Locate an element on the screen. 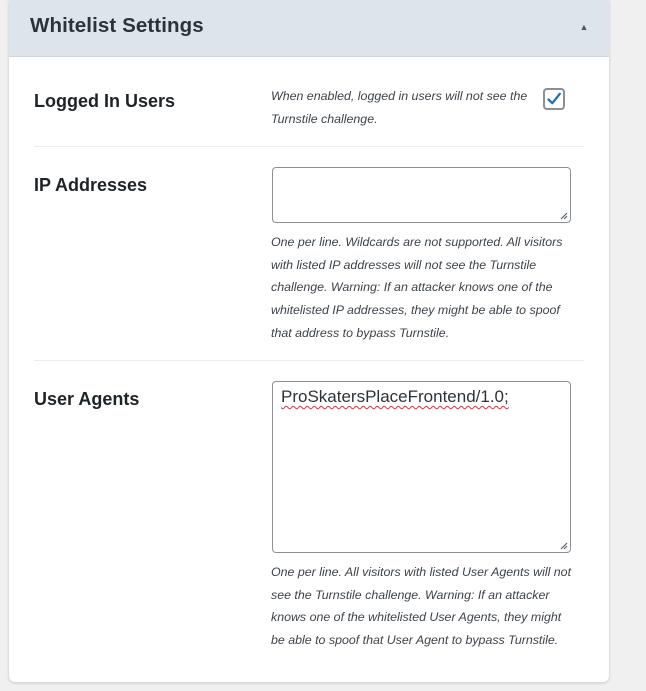 The image size is (646, 691). panel-title: Whitelist Settings is located at coordinates (117, 25).